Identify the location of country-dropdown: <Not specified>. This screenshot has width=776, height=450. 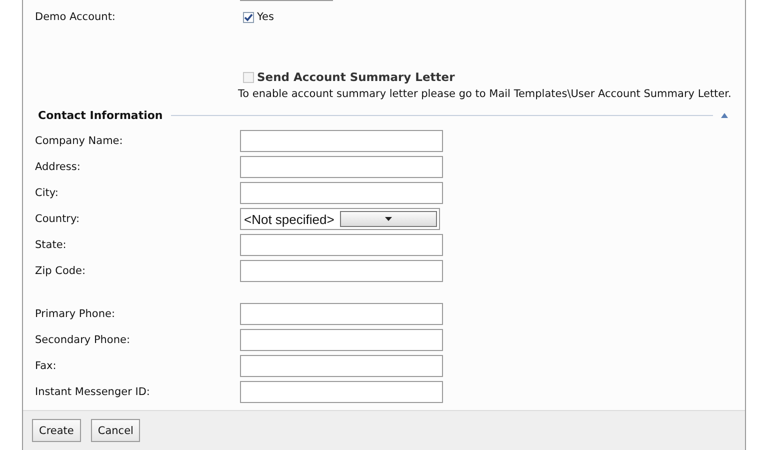
(340, 219).